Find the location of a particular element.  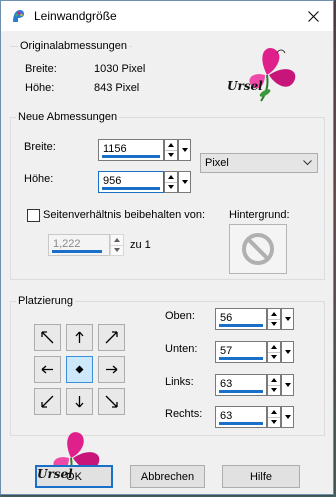

new-width-dropdown is located at coordinates (184, 150).